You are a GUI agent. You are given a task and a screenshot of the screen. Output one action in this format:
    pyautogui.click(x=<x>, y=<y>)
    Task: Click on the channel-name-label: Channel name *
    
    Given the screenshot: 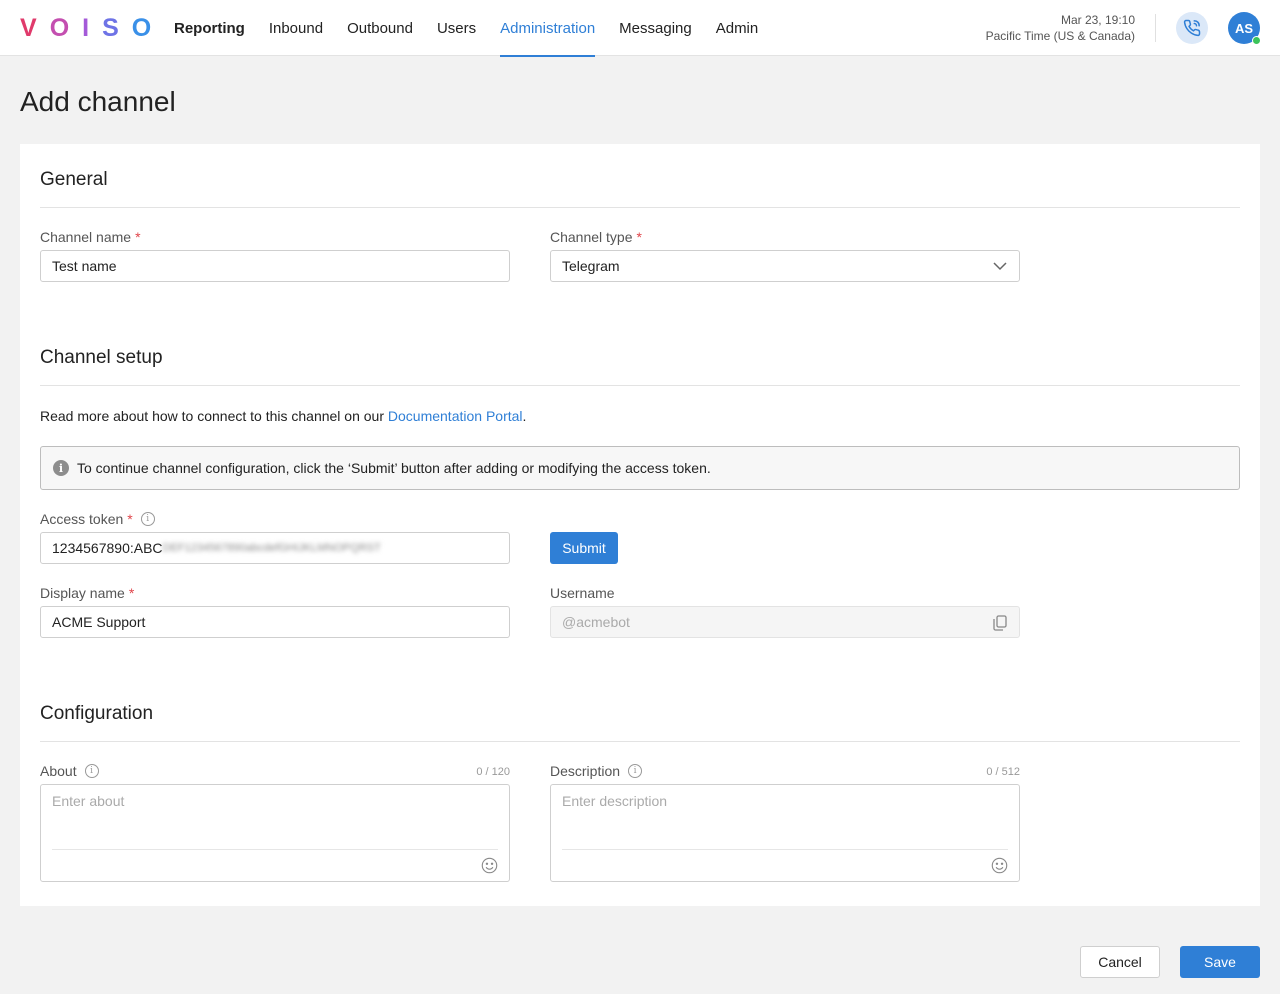 What is the action you would take?
    pyautogui.click(x=90, y=237)
    